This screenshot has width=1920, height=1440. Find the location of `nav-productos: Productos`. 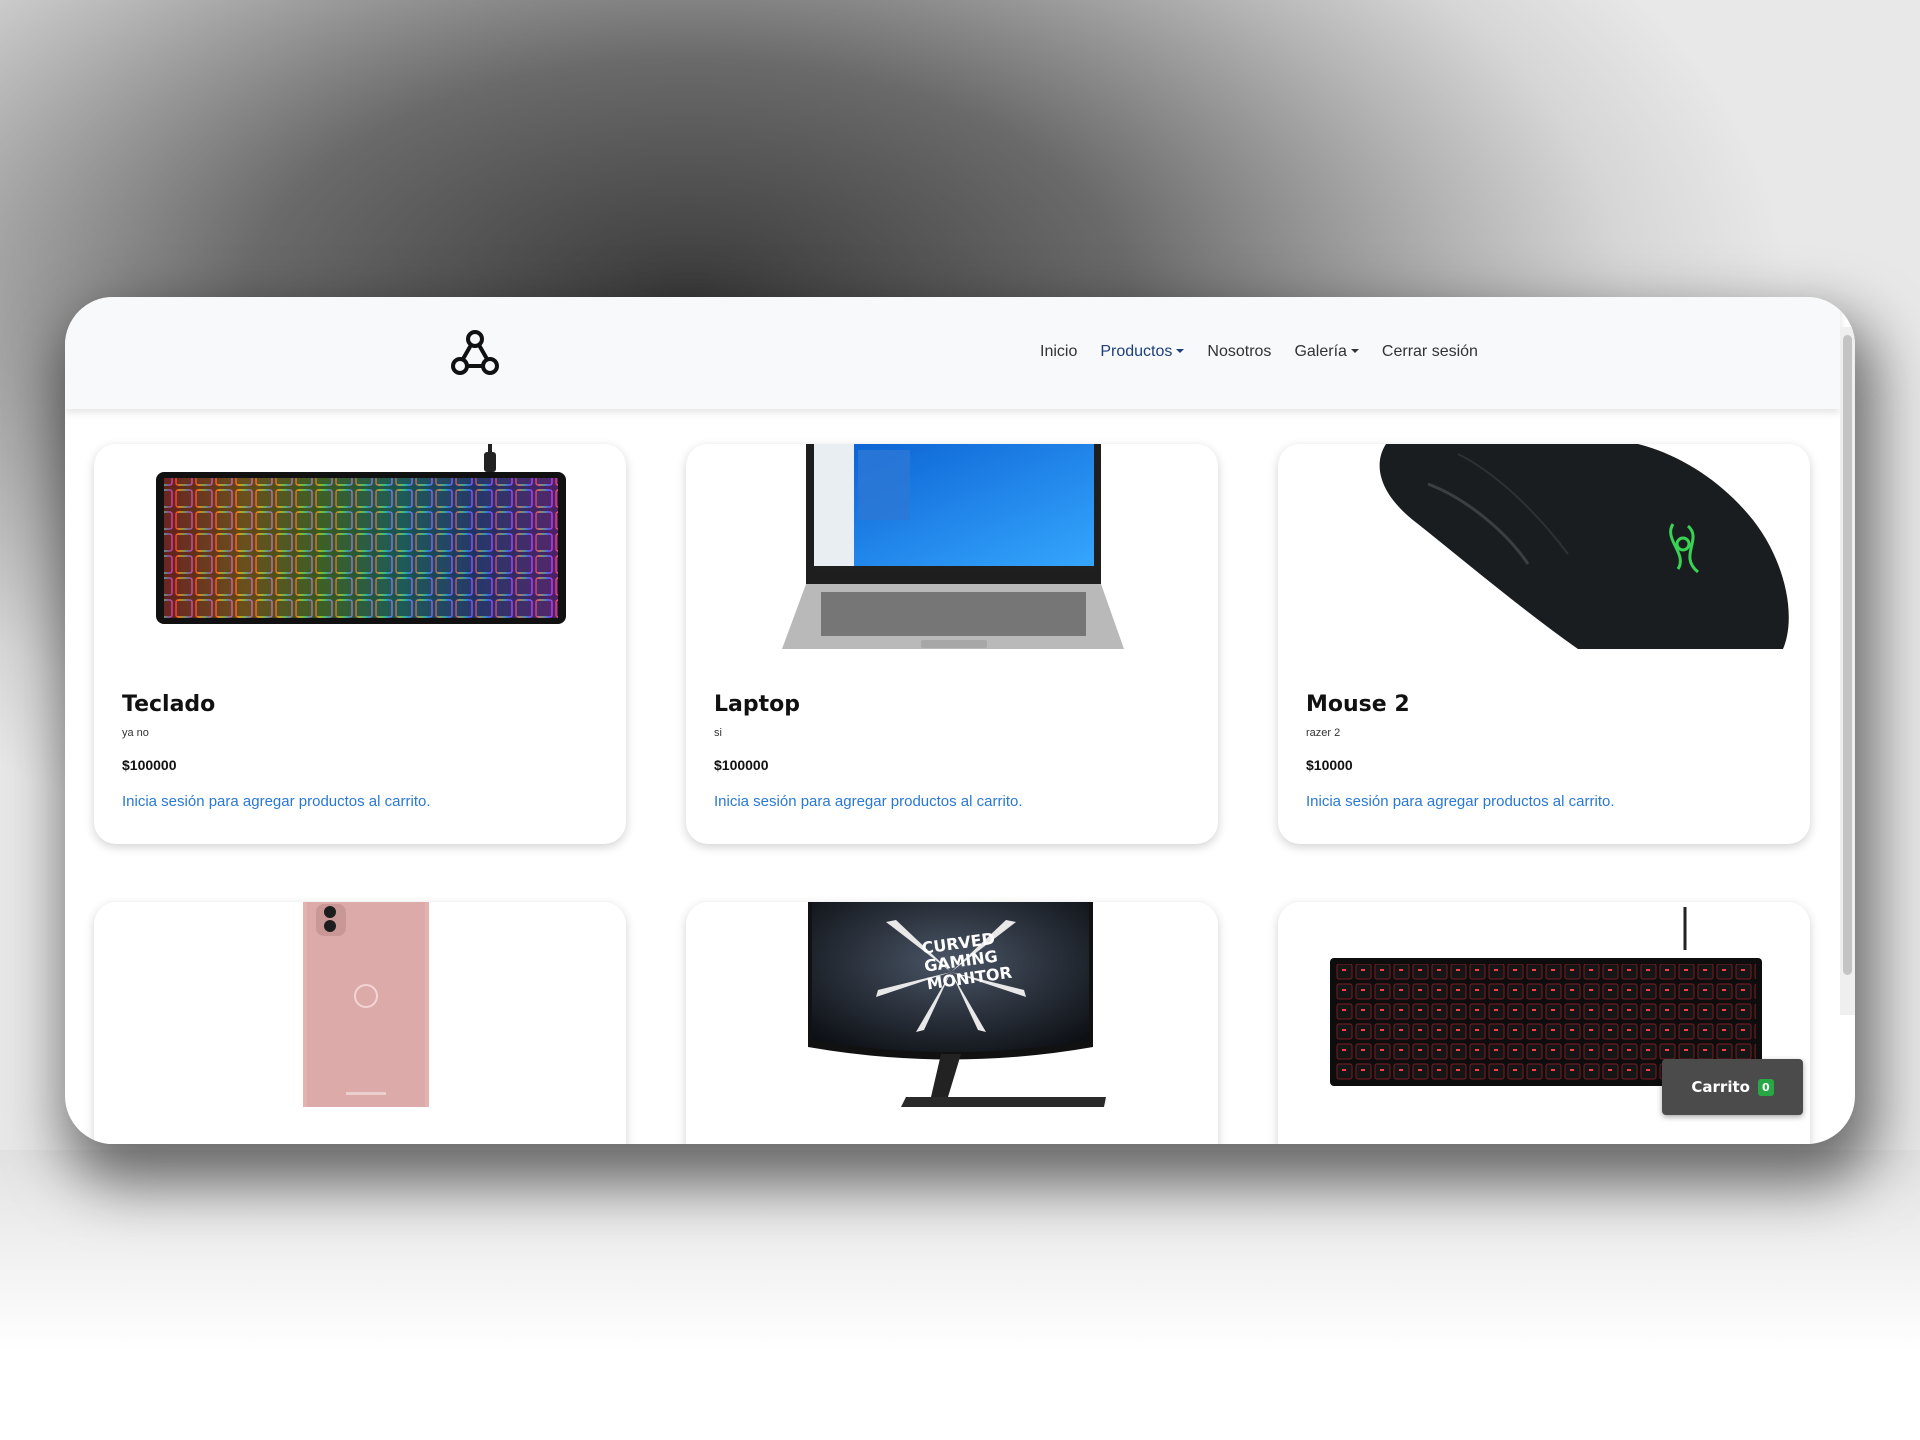

nav-productos: Productos is located at coordinates (1142, 352).